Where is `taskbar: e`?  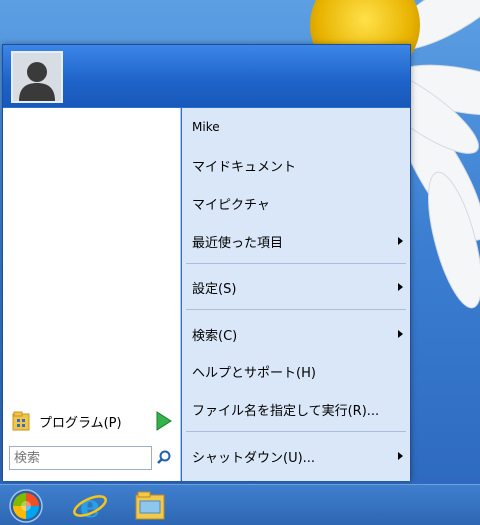 taskbar: e is located at coordinates (240, 504).